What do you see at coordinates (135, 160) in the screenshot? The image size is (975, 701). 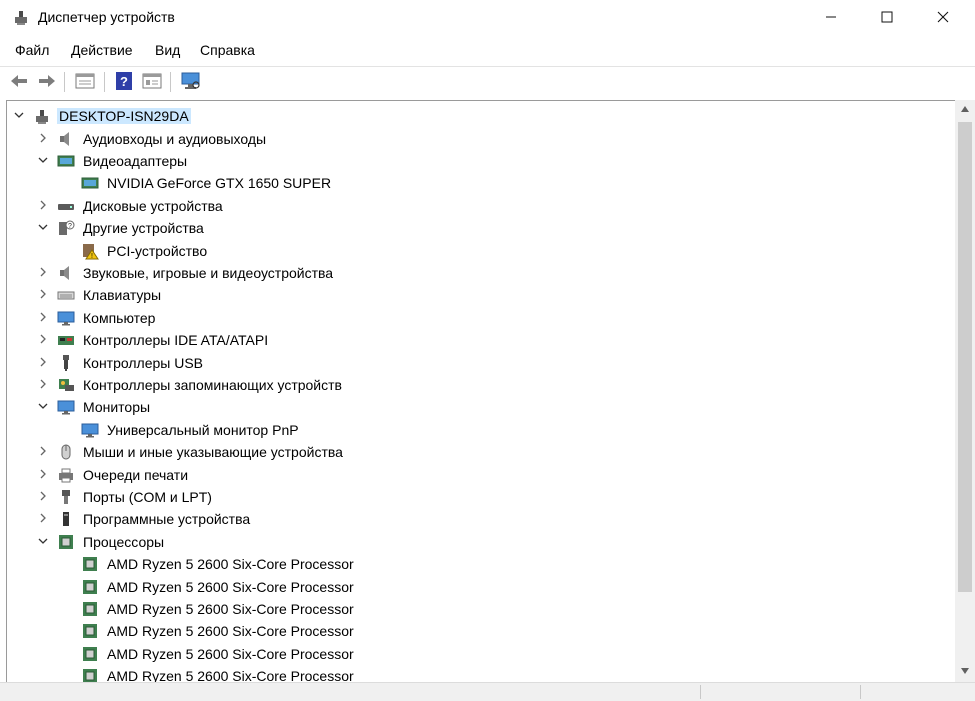 I see `tree-item-label: Видеоадаптеры` at bounding box center [135, 160].